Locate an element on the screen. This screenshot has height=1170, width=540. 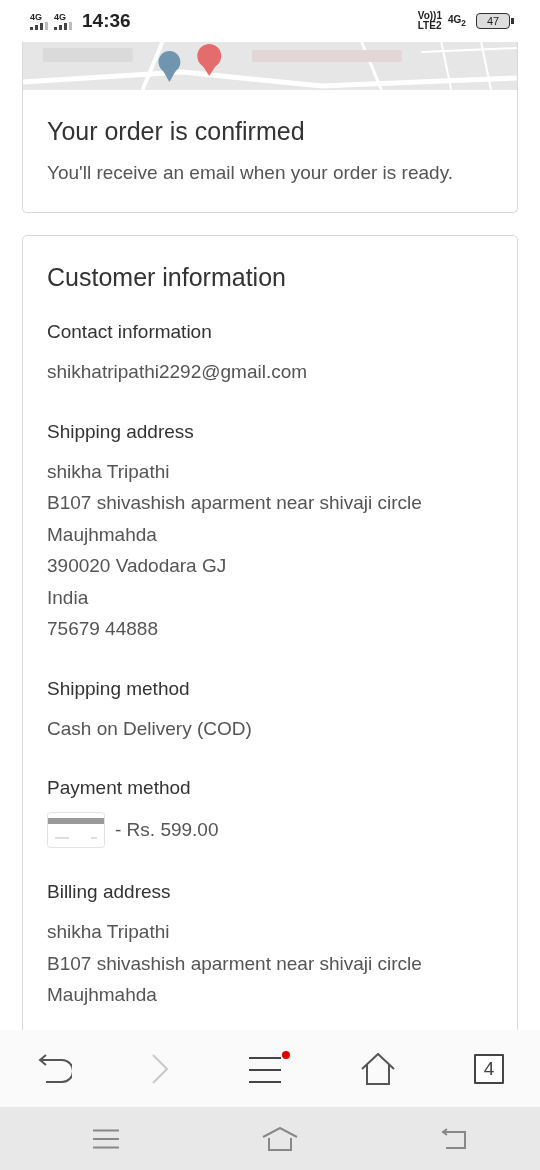
clock-time: 14:36 is located at coordinates (106, 21).